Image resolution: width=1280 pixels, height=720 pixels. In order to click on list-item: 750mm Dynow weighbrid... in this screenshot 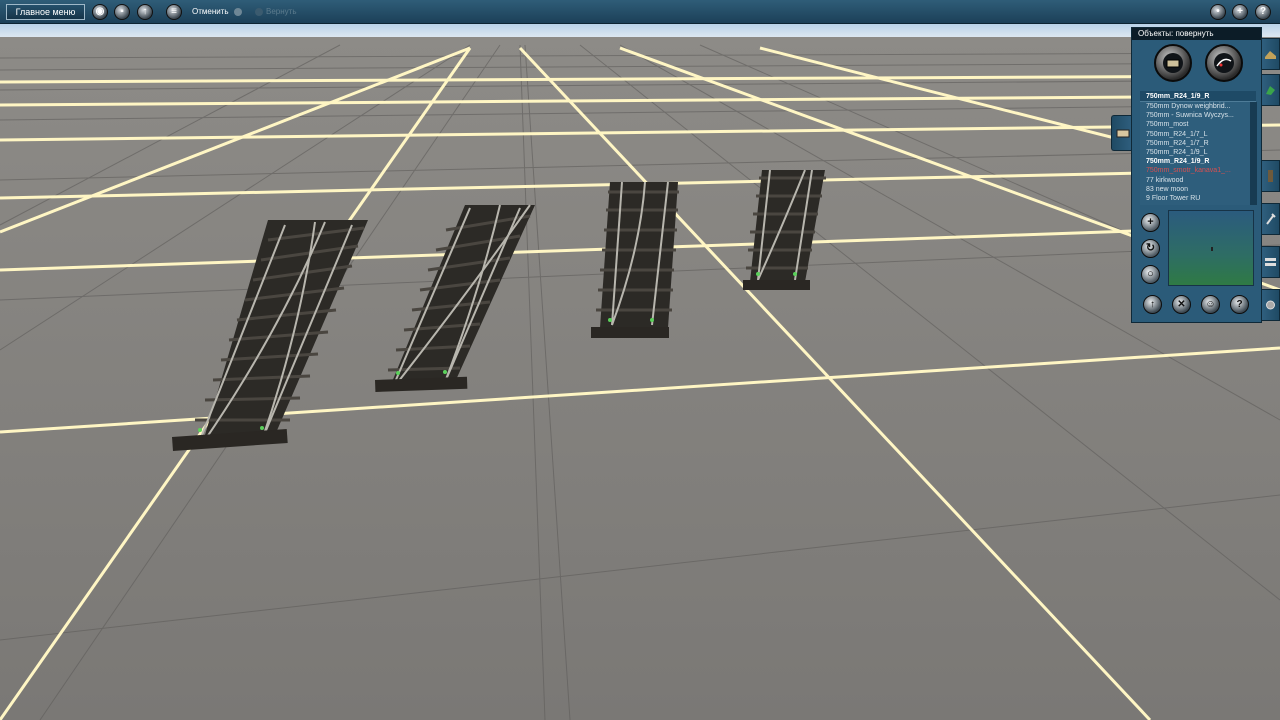, I will do `click(1194, 106)`.